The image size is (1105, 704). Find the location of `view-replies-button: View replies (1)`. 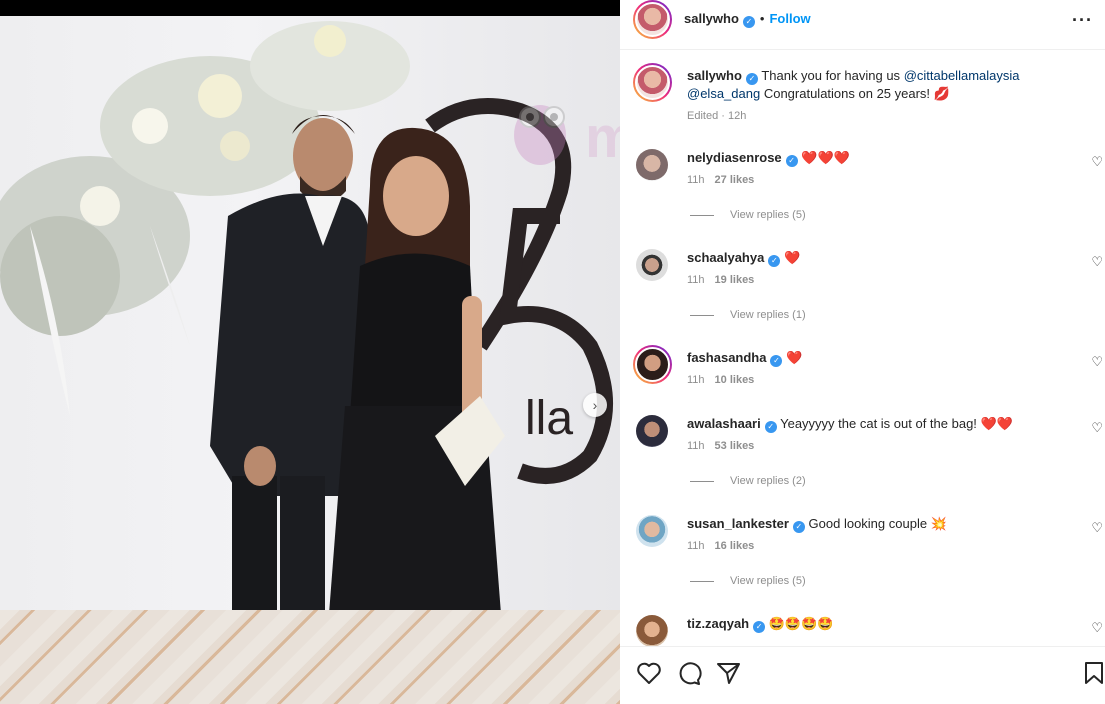

view-replies-button: View replies (1) is located at coordinates (748, 315).